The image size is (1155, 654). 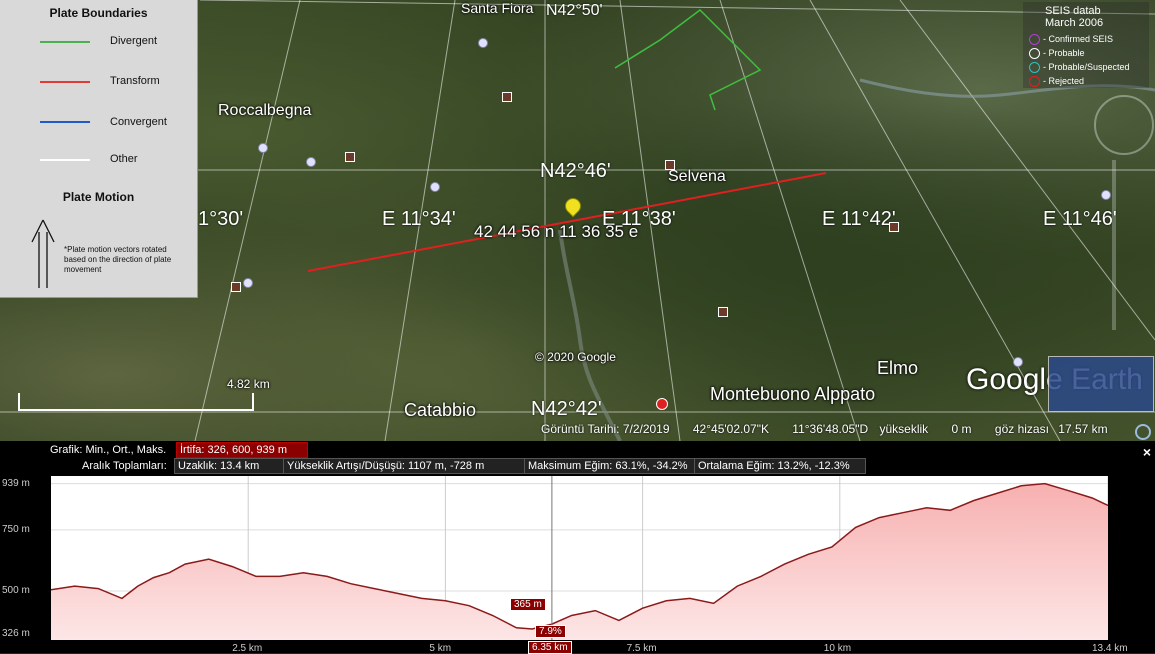 I want to click on other-swatch, so click(x=65, y=160).